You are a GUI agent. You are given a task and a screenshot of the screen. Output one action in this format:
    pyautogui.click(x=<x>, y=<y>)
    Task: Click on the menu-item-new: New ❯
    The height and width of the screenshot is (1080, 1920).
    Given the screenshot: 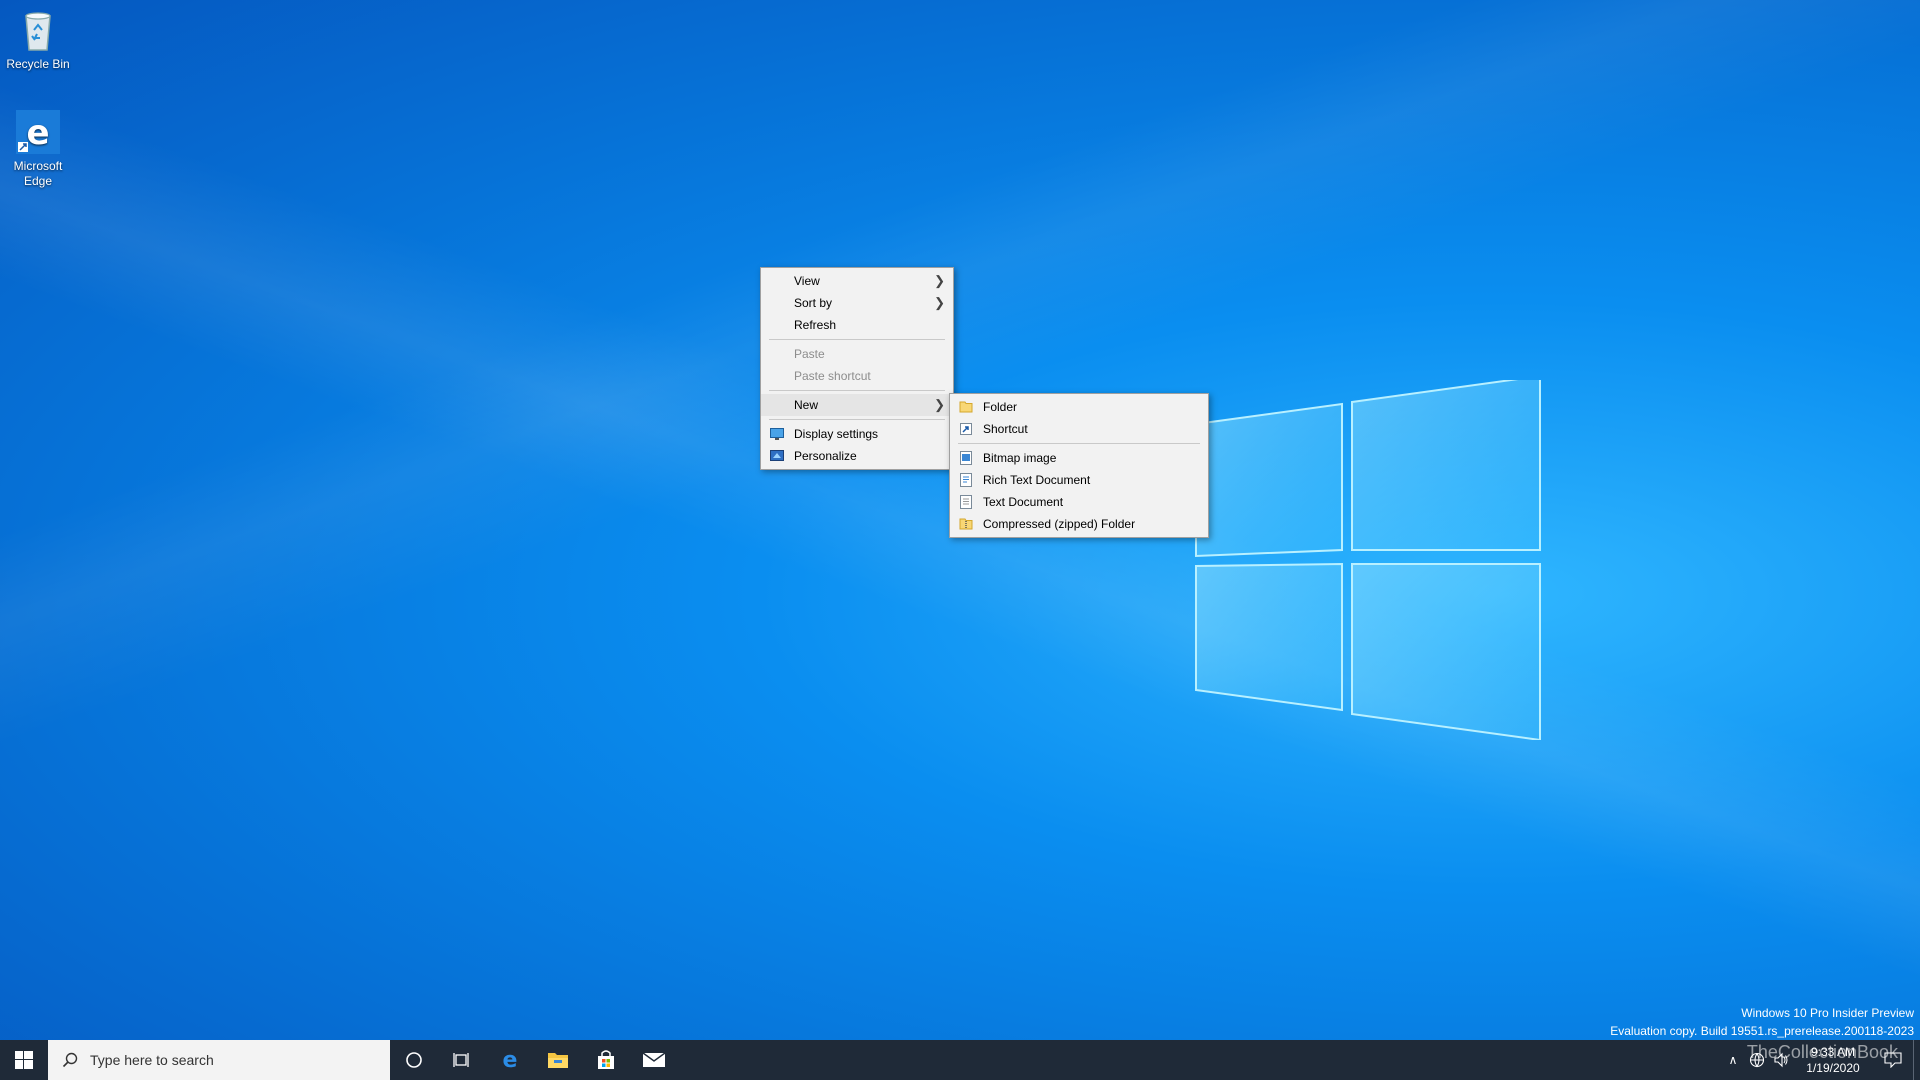 What is the action you would take?
    pyautogui.click(x=857, y=405)
    